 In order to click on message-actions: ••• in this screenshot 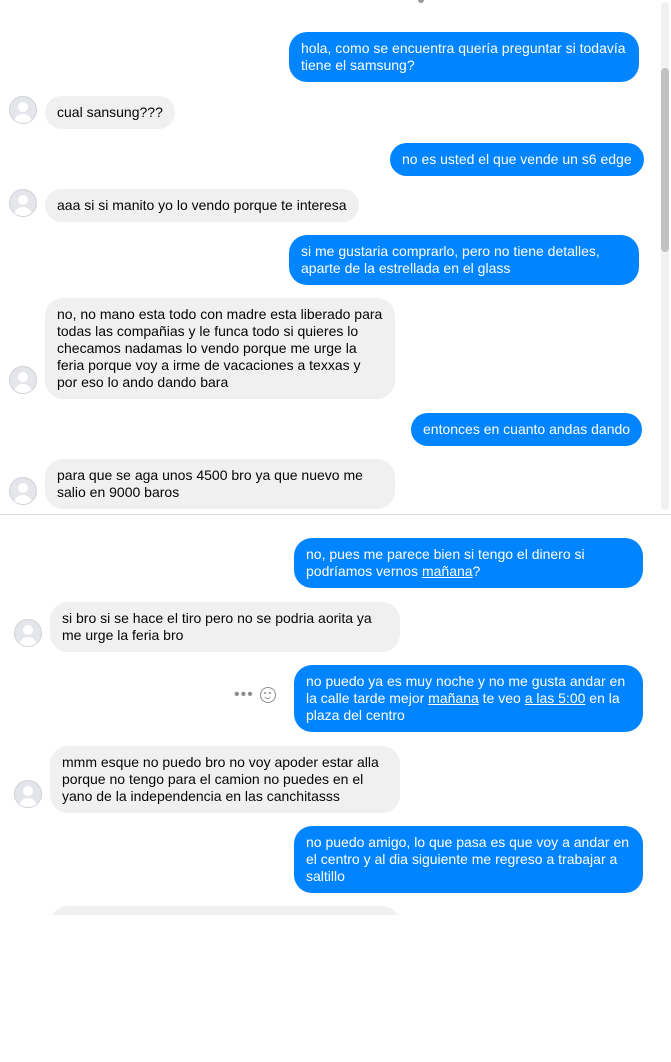, I will do `click(255, 695)`.